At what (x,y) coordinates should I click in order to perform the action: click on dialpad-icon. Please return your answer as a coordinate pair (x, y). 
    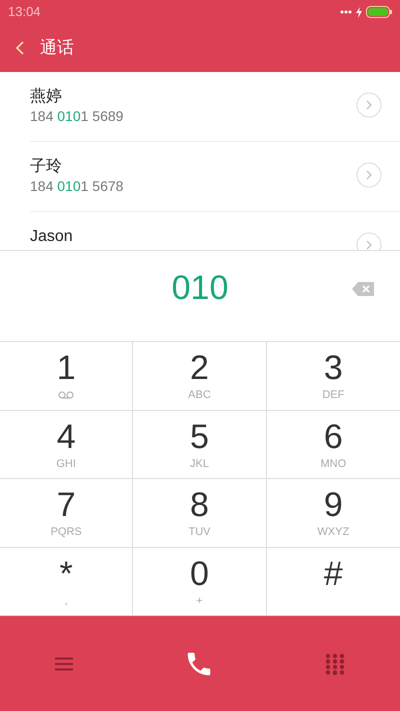
    Looking at the image, I should click on (334, 663).